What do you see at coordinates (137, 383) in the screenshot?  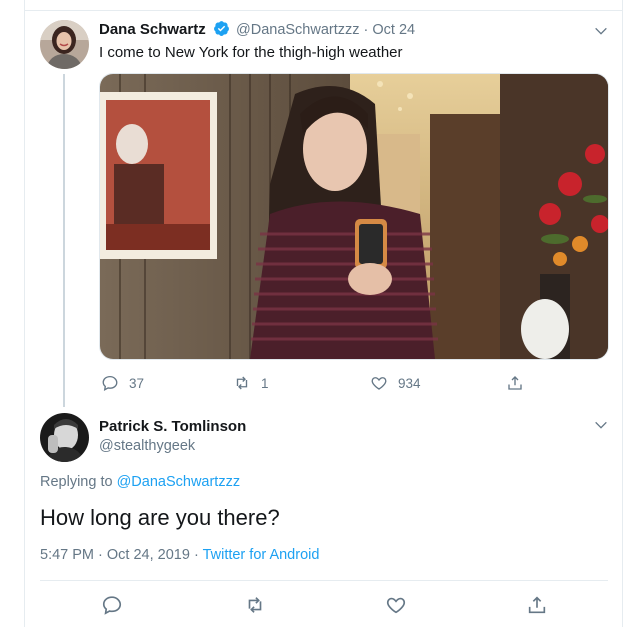 I see `reply-count: 37` at bounding box center [137, 383].